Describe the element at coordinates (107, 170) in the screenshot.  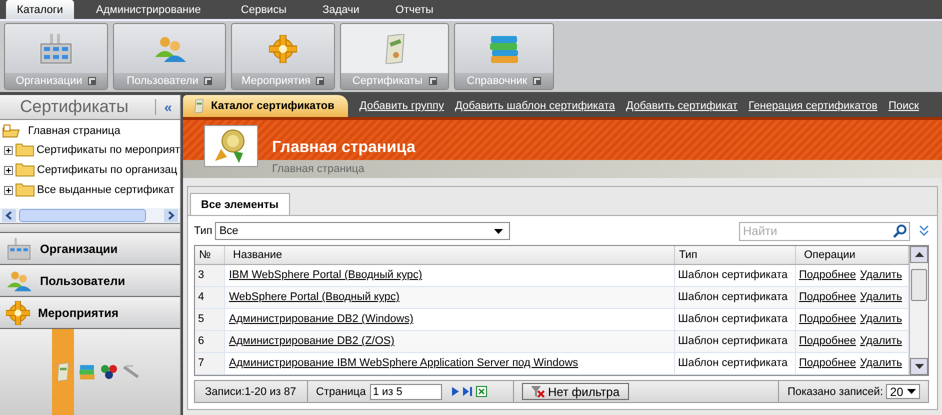
I see `tree-item: Сертификаты по организац` at that location.